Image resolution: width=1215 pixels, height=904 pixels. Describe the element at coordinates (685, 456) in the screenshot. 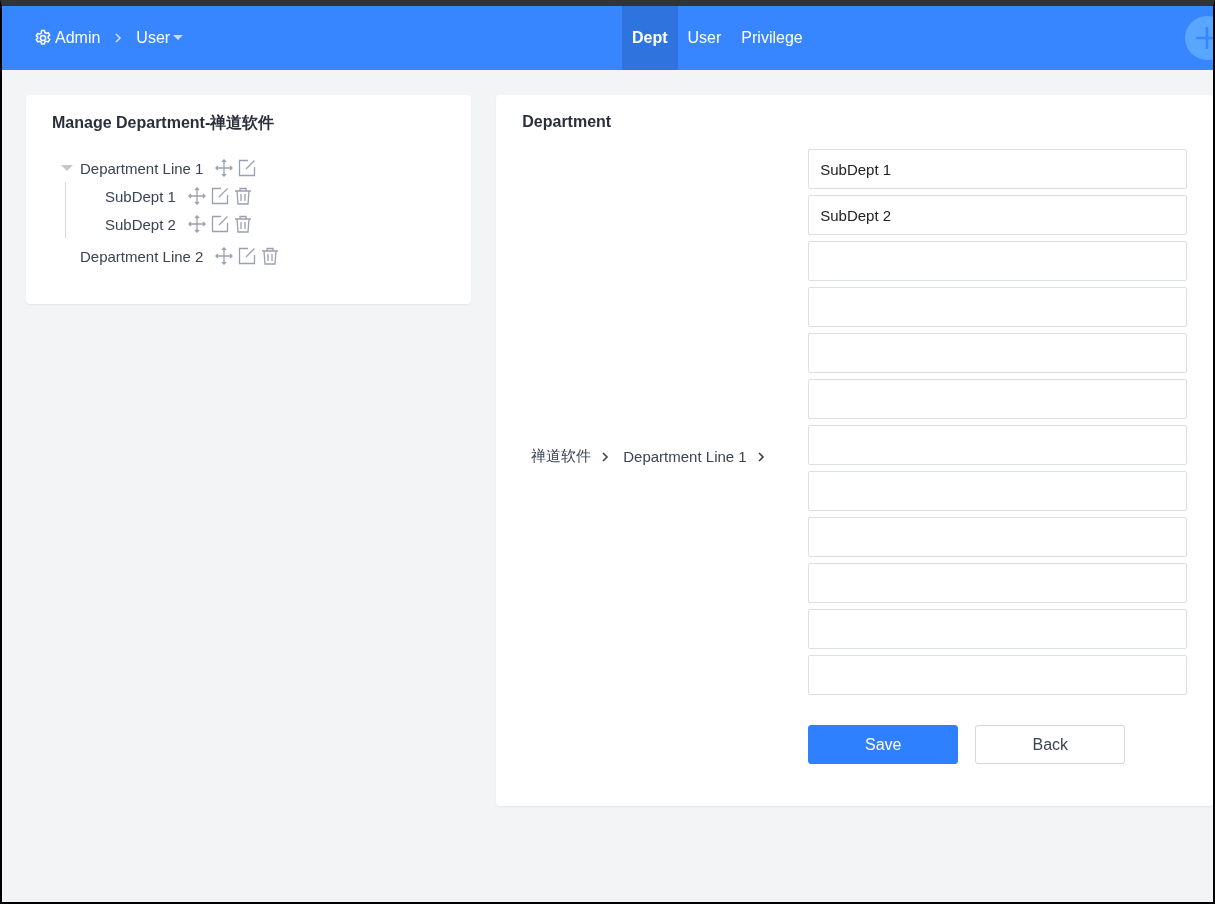

I see `path-item: Department Line 1` at that location.